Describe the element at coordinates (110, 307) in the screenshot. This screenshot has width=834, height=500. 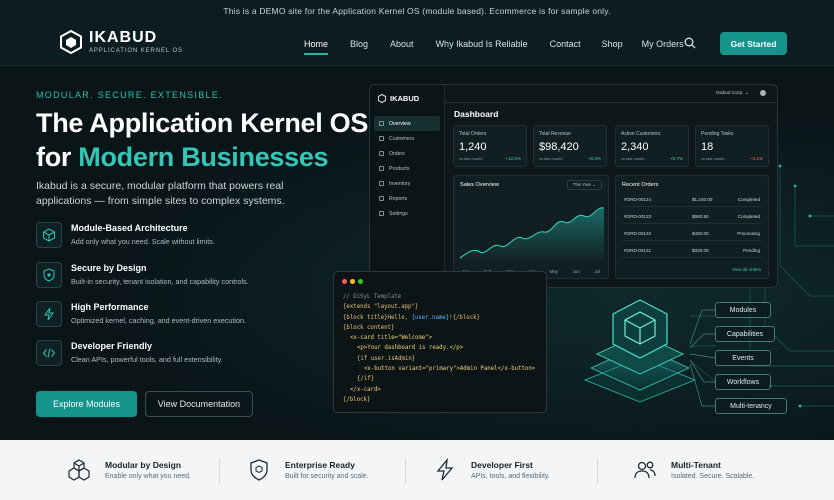
I see `feature-title: High Performance` at that location.